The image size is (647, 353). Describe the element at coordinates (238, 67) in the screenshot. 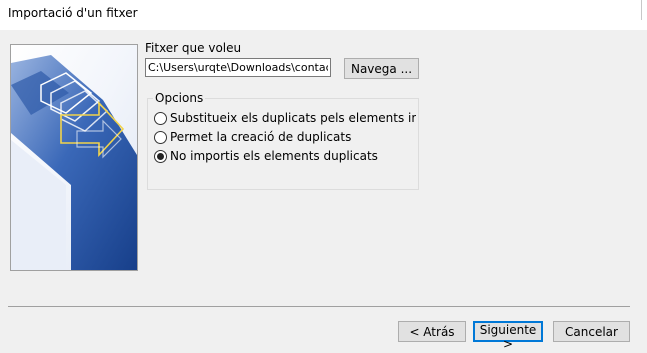

I see `file-path-input` at that location.